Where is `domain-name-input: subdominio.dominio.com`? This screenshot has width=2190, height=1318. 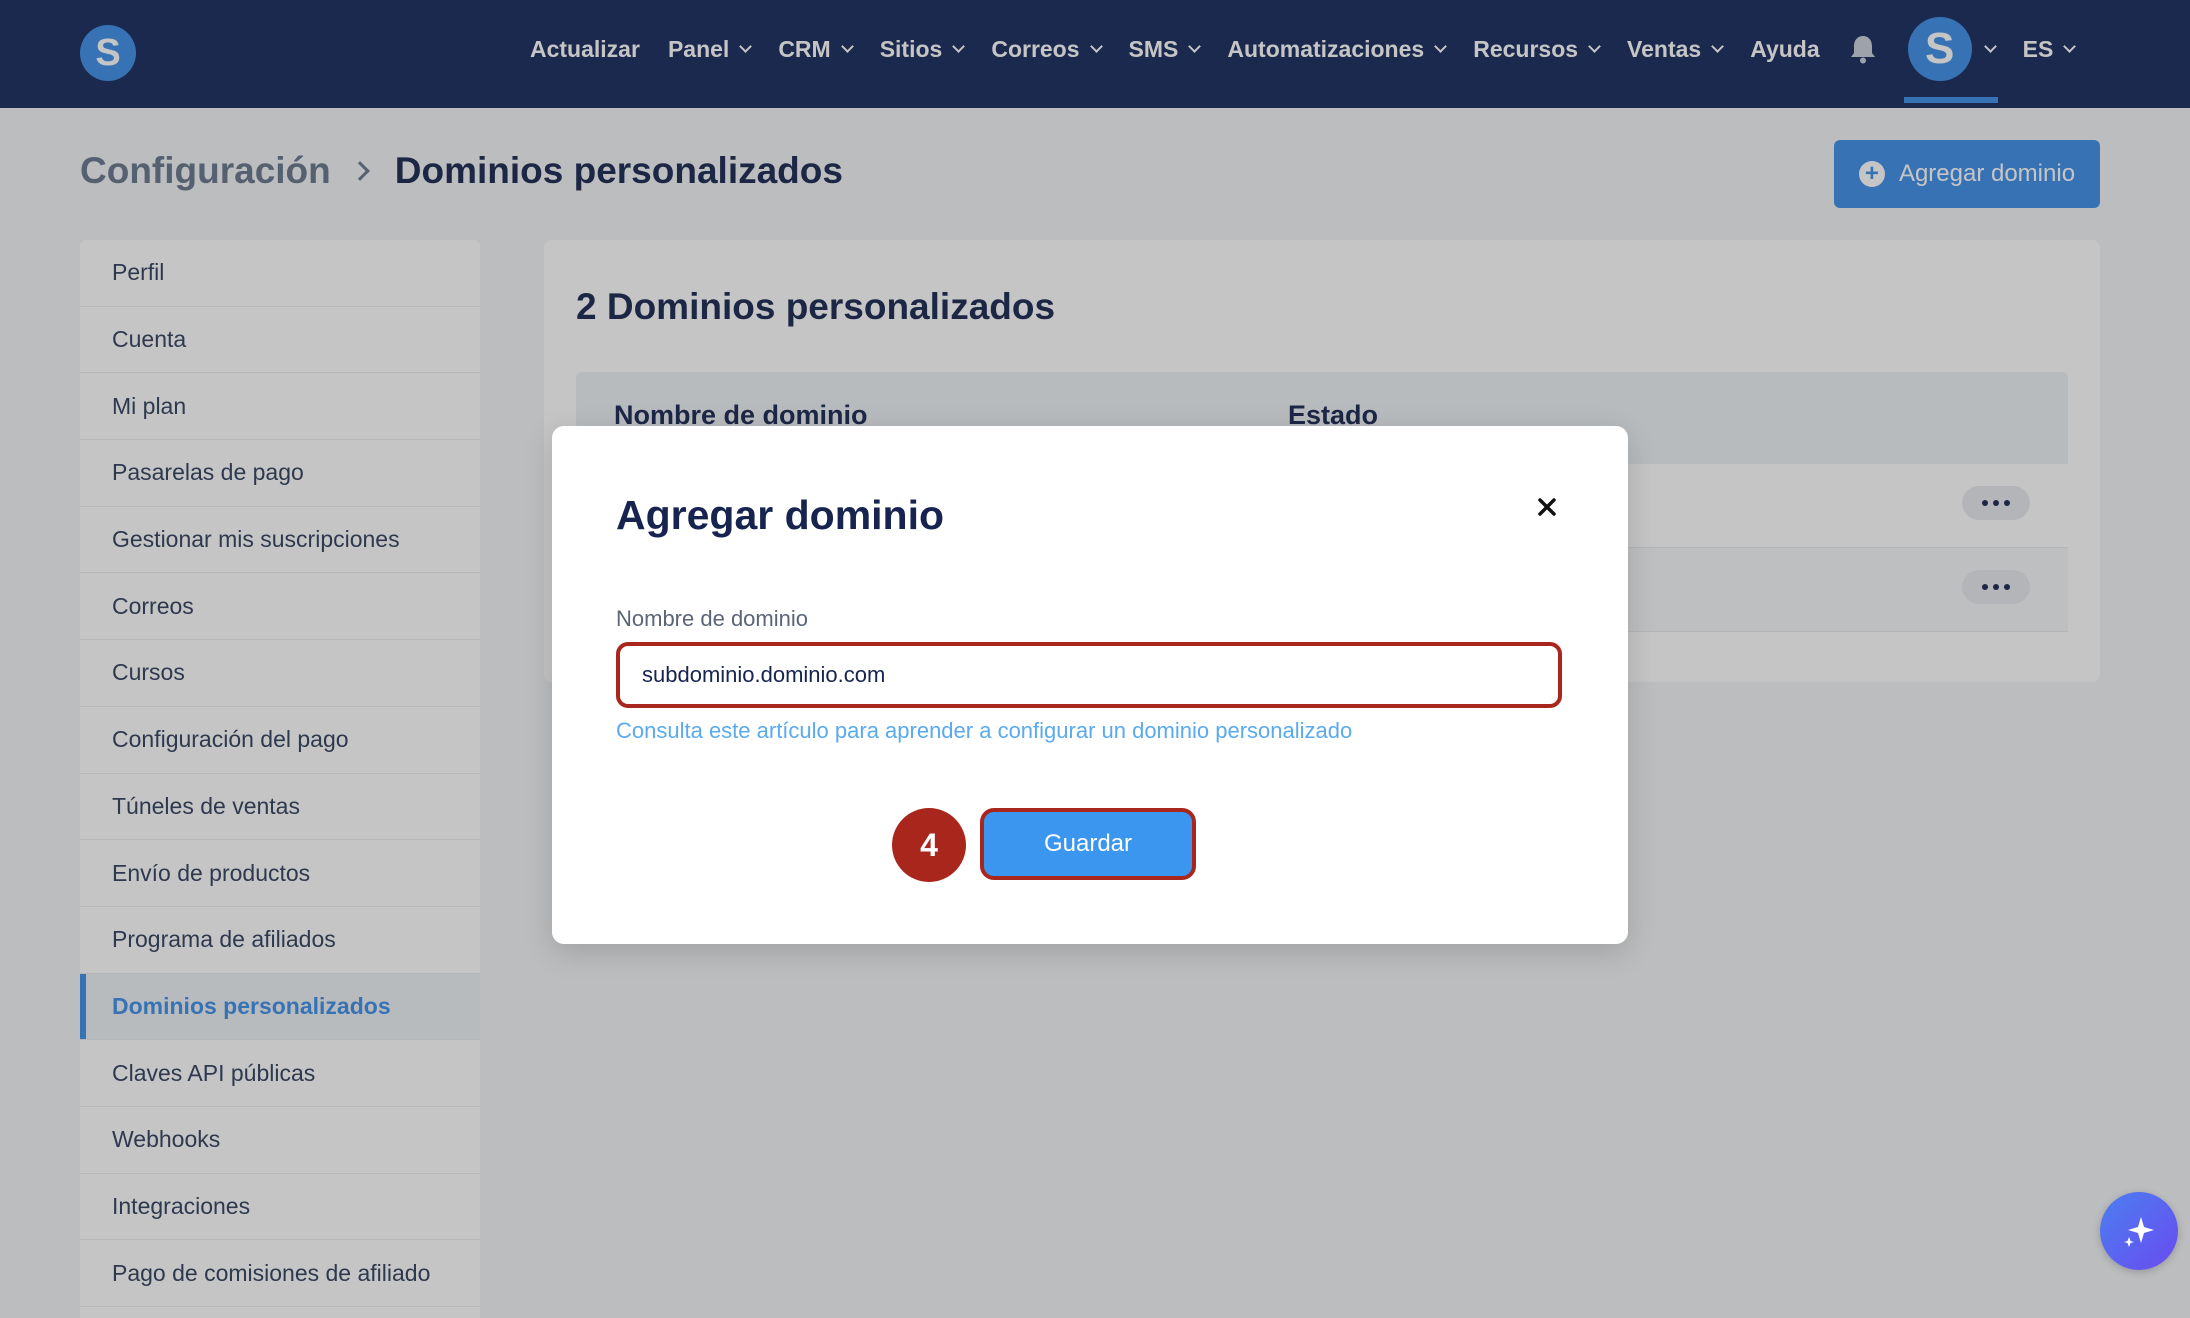
domain-name-input: subdominio.dominio.com is located at coordinates (1089, 675).